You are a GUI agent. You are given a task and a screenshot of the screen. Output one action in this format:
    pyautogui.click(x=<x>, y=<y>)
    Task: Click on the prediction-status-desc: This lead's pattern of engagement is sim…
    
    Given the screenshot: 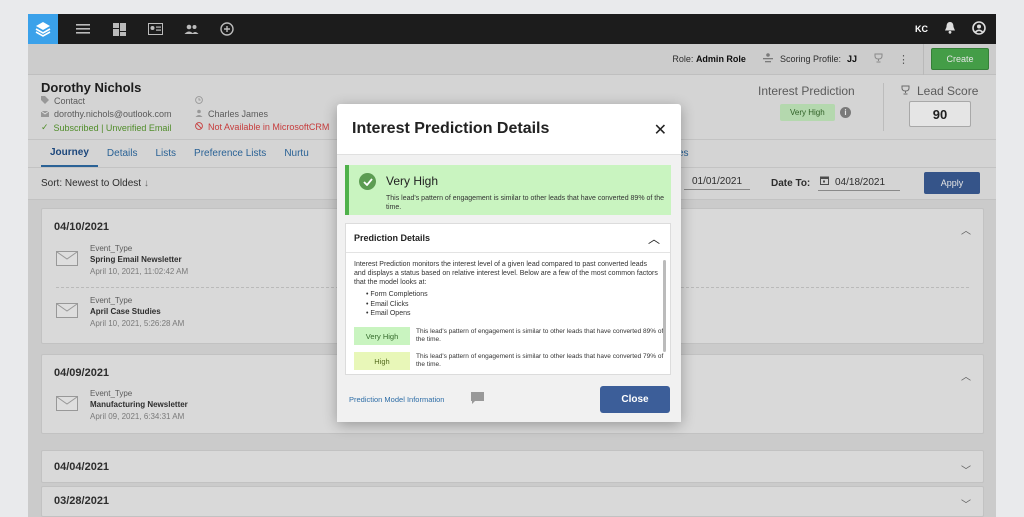 What is the action you would take?
    pyautogui.click(x=525, y=203)
    